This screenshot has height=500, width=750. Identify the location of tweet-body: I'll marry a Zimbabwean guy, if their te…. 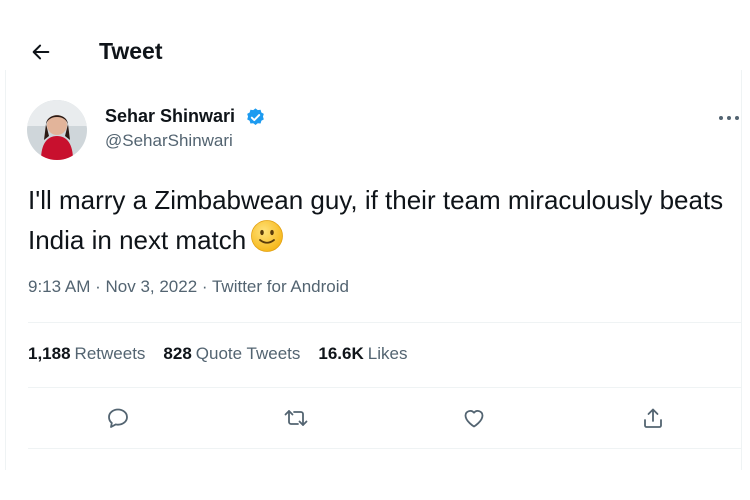
(376, 220).